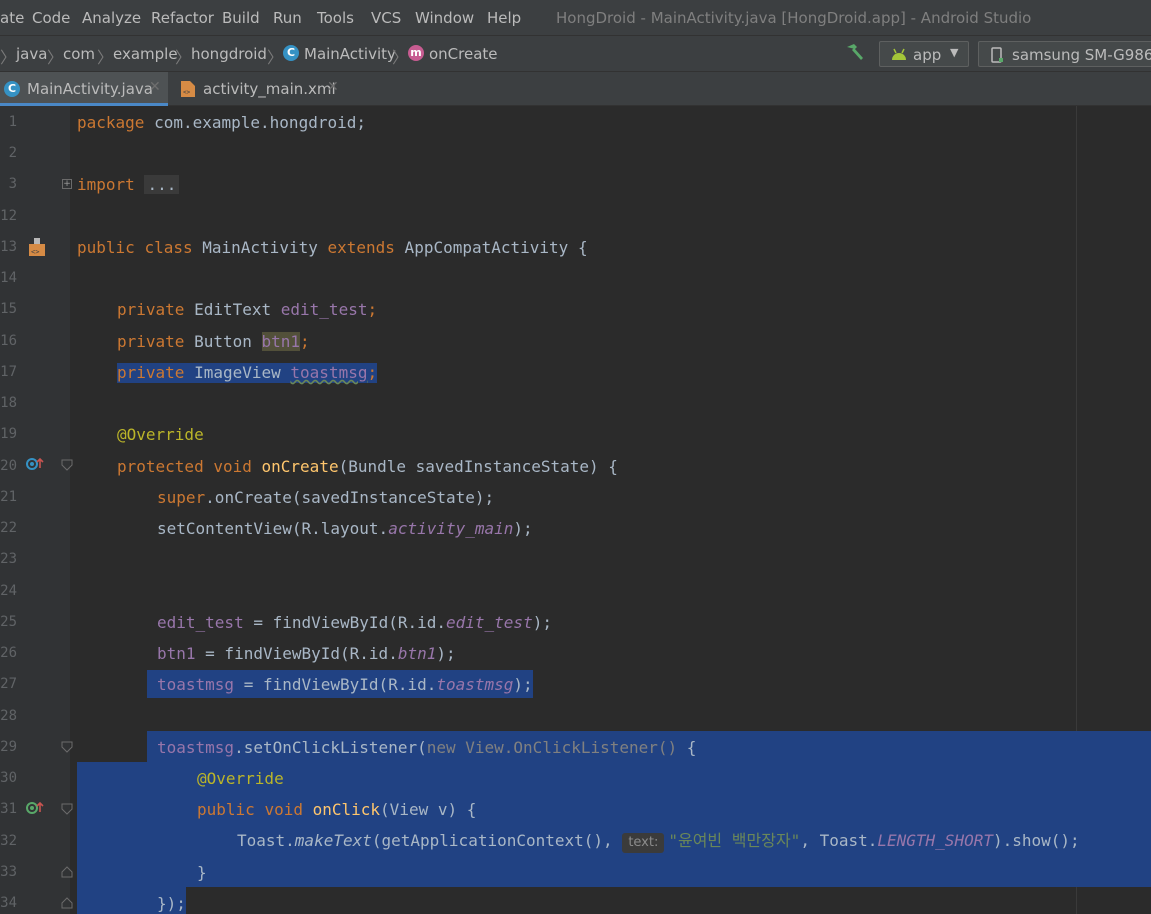  I want to click on xml-file-icon: <>, so click(188, 89).